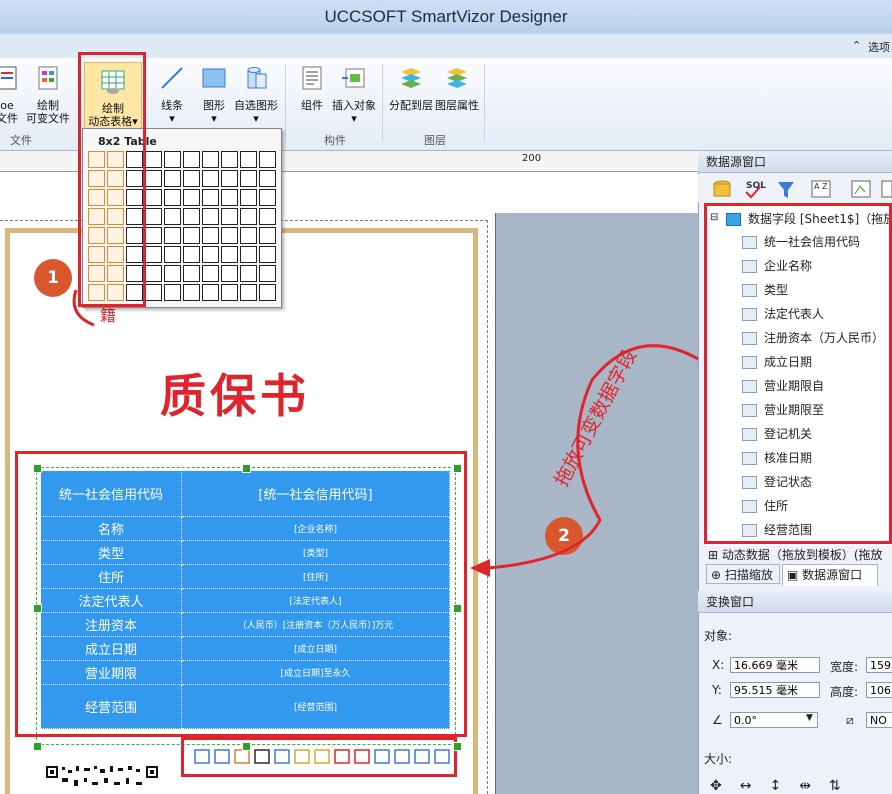 Image resolution: width=892 pixels, height=794 pixels. Describe the element at coordinates (879, 690) in the screenshot. I see `height-input` at that location.